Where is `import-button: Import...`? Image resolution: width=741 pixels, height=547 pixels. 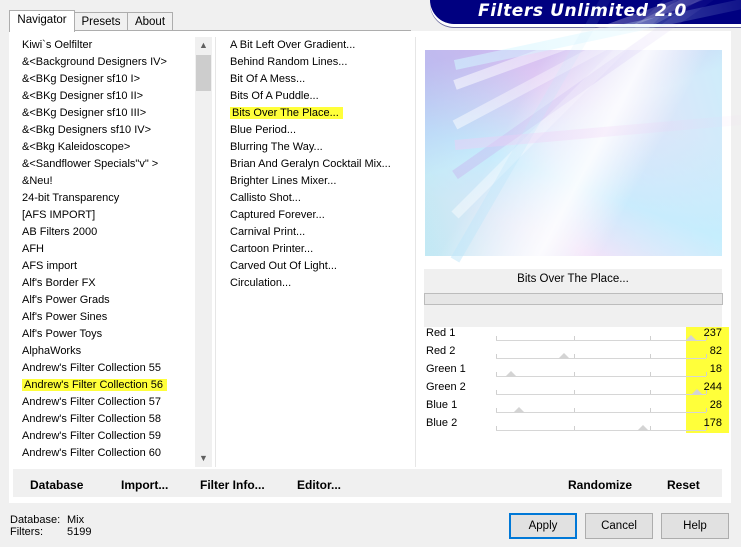 import-button: Import... is located at coordinates (144, 485).